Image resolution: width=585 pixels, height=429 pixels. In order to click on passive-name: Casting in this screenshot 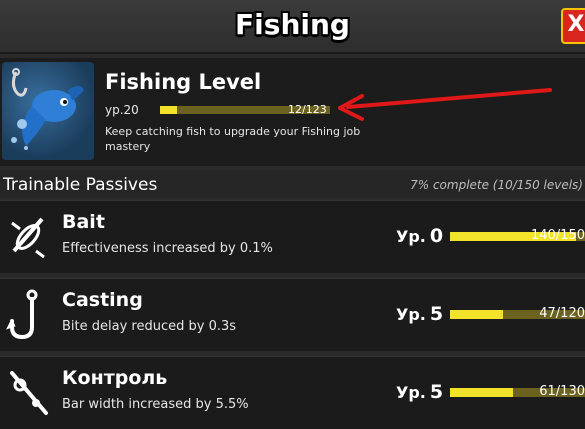, I will do `click(102, 300)`.